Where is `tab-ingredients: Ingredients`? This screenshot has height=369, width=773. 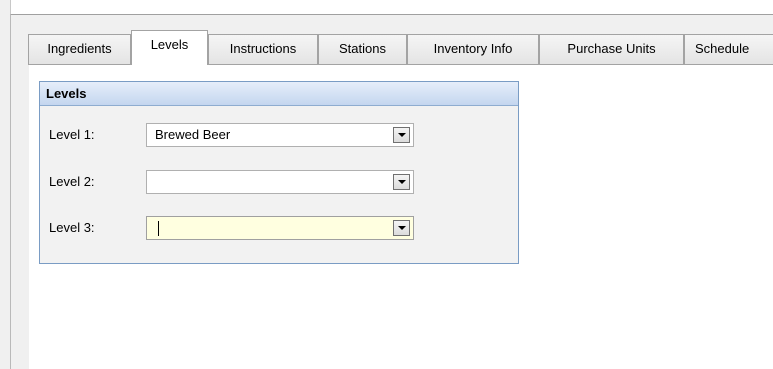
tab-ingredients: Ingredients is located at coordinates (79, 49).